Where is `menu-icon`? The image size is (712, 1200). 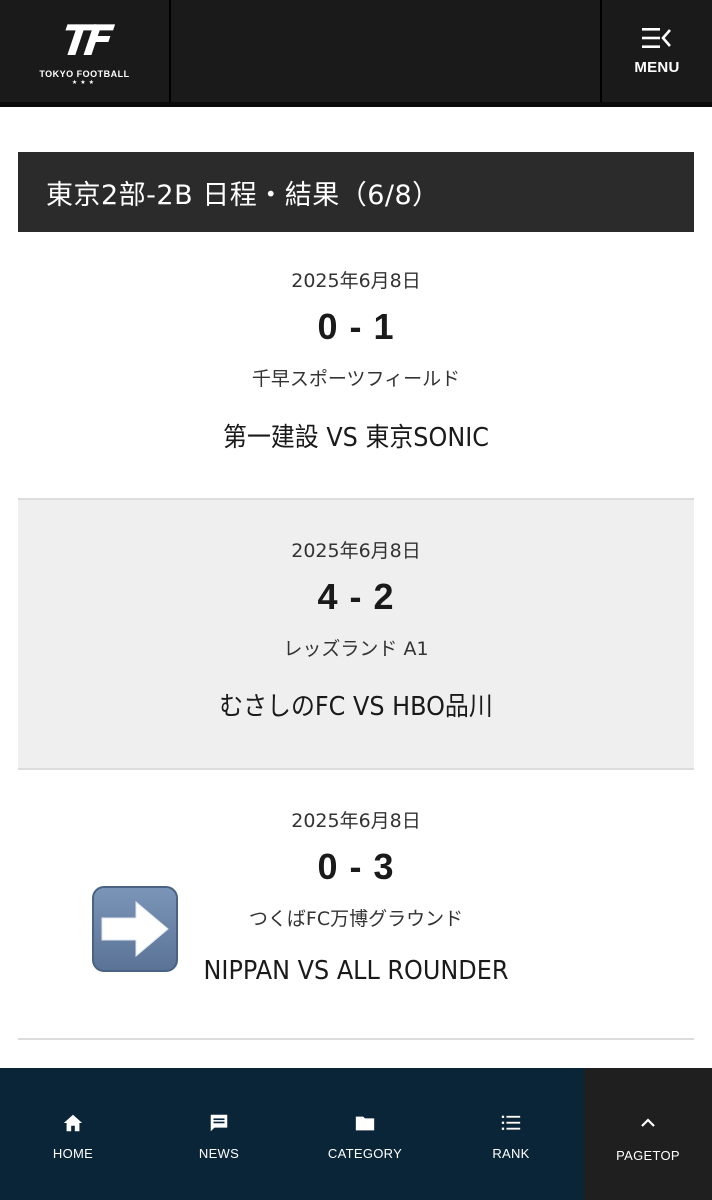 menu-icon is located at coordinates (656, 37).